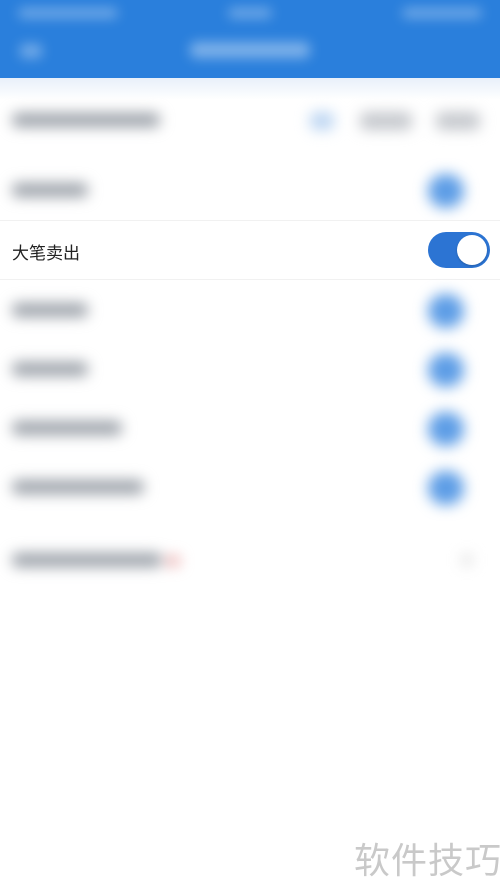 This screenshot has height=889, width=500. I want to click on setting-row-large-sell: 大笔卖出, so click(250, 250).